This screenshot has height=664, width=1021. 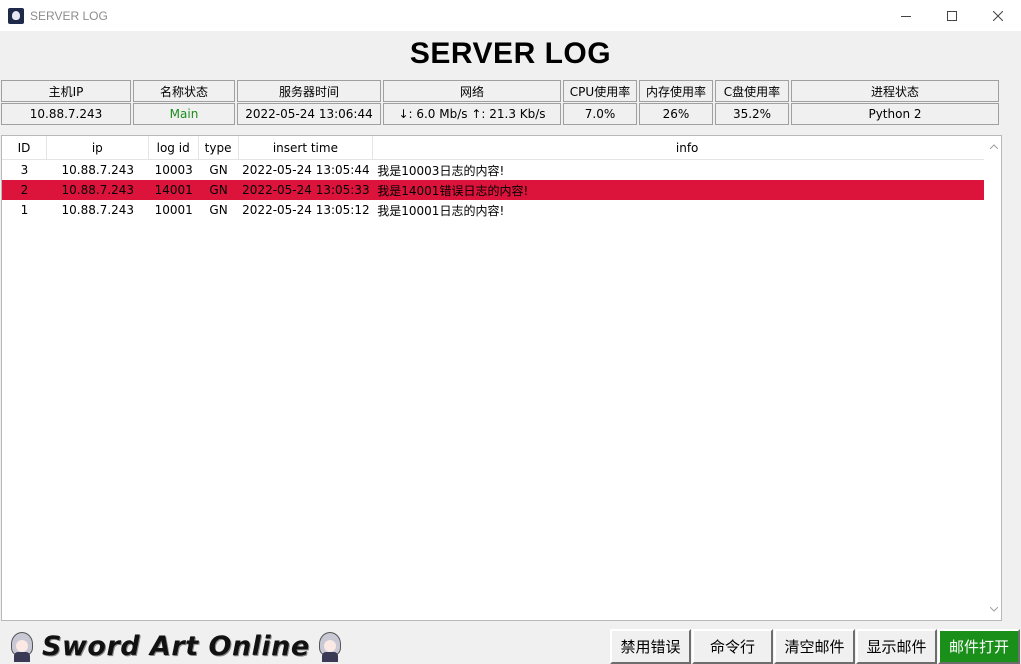 I want to click on app-icon, so click(x=16, y=15).